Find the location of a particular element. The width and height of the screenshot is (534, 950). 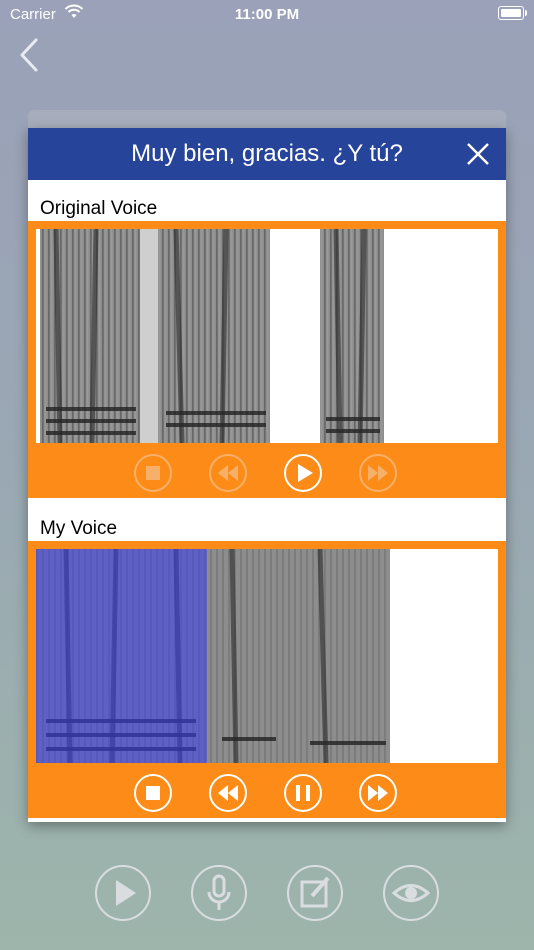

my-voice-label: My Voice is located at coordinates (79, 528).